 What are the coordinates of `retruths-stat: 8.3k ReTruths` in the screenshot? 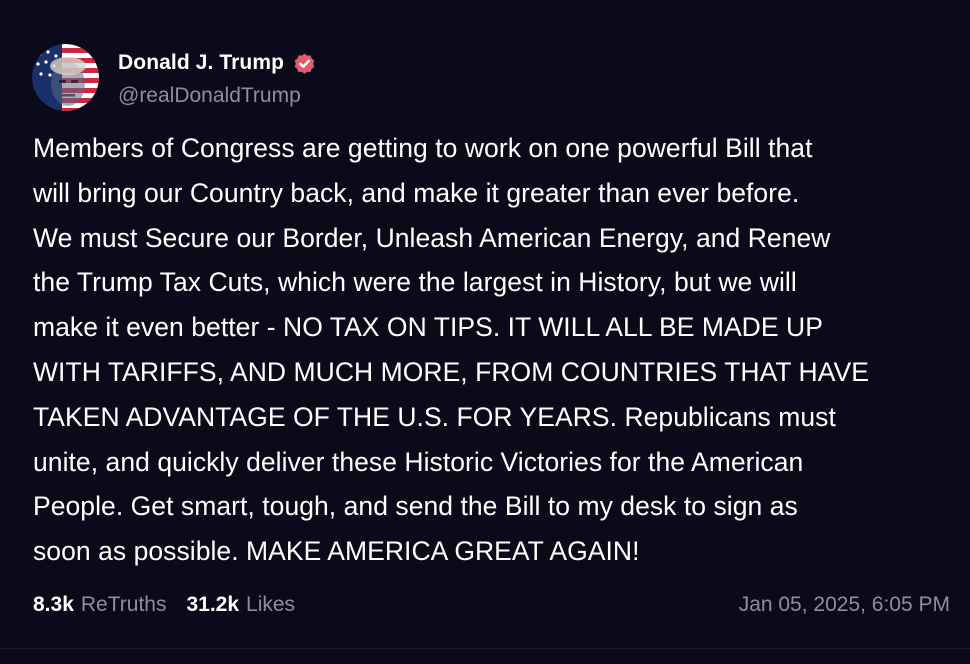 It's located at (99, 605).